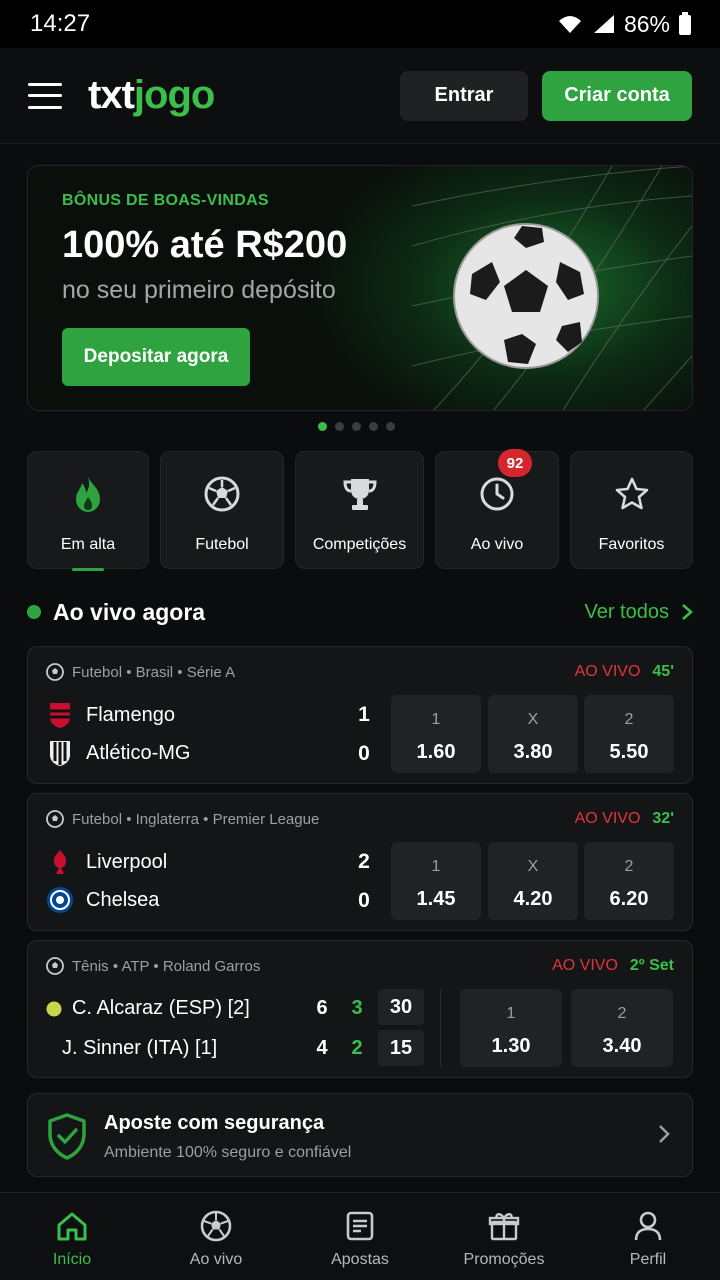 This screenshot has width=720, height=1280. Describe the element at coordinates (228, 1152) in the screenshot. I see `security-subtitle: Ambiente 100% seguro e confiável` at that location.